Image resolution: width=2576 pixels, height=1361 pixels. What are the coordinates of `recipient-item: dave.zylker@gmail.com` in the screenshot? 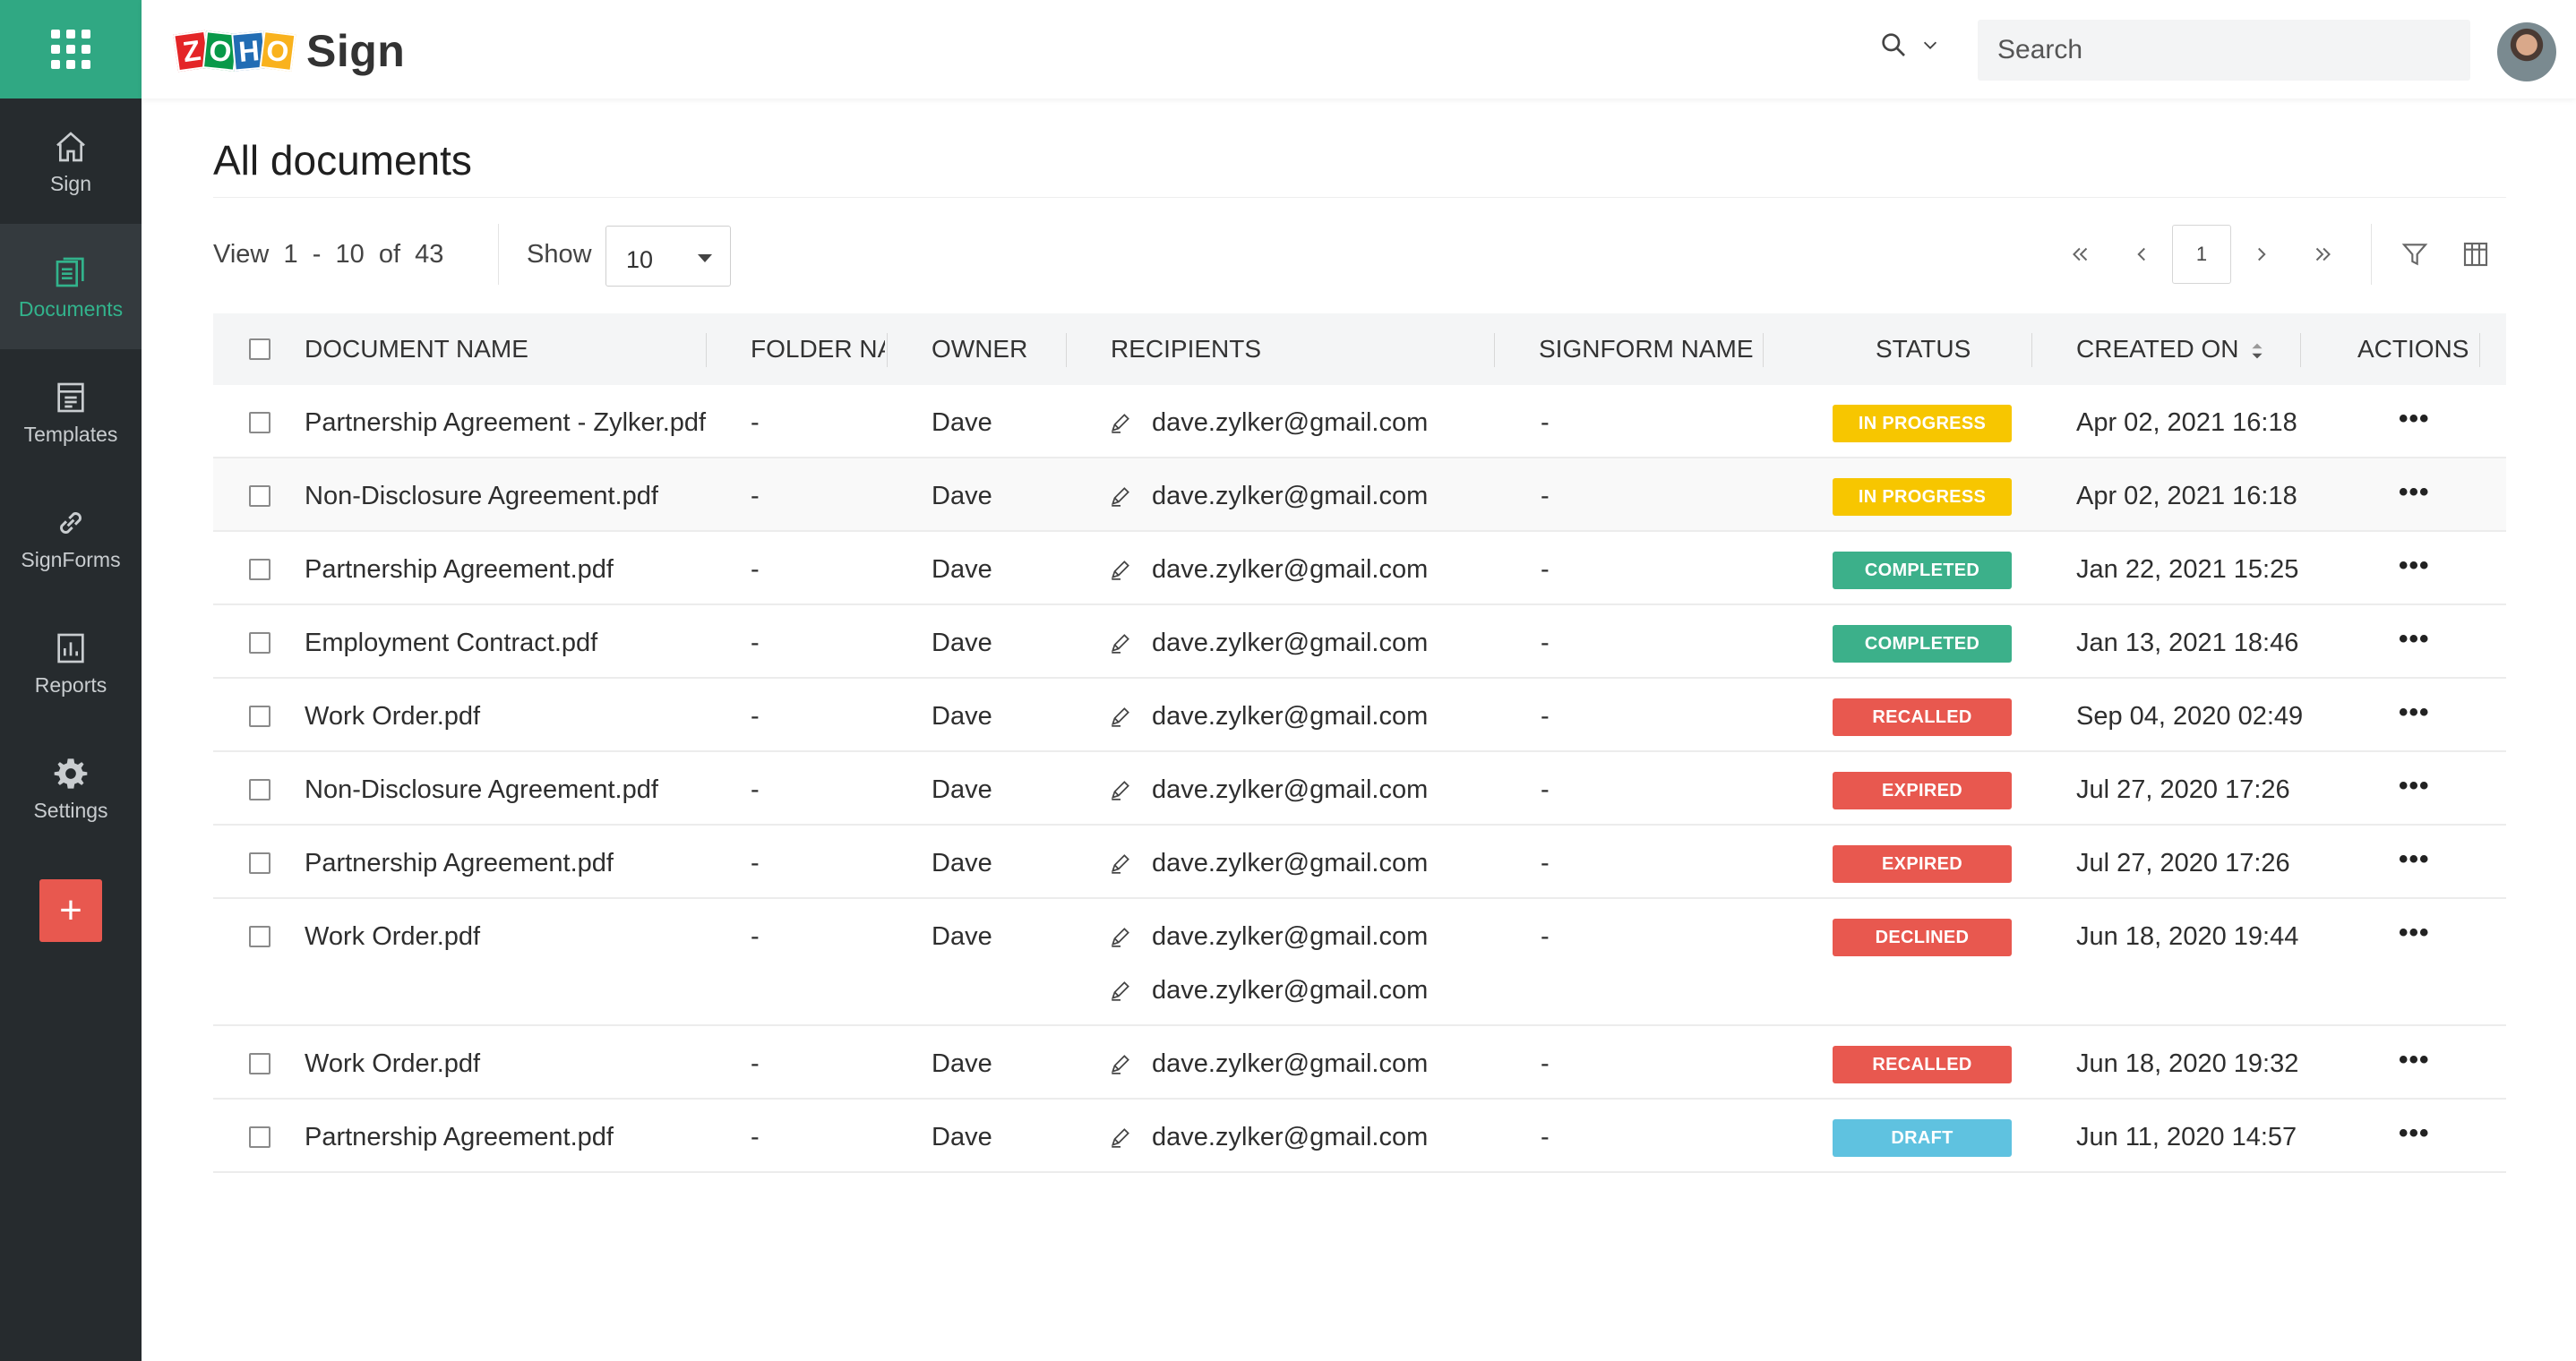 It's located at (1268, 790).